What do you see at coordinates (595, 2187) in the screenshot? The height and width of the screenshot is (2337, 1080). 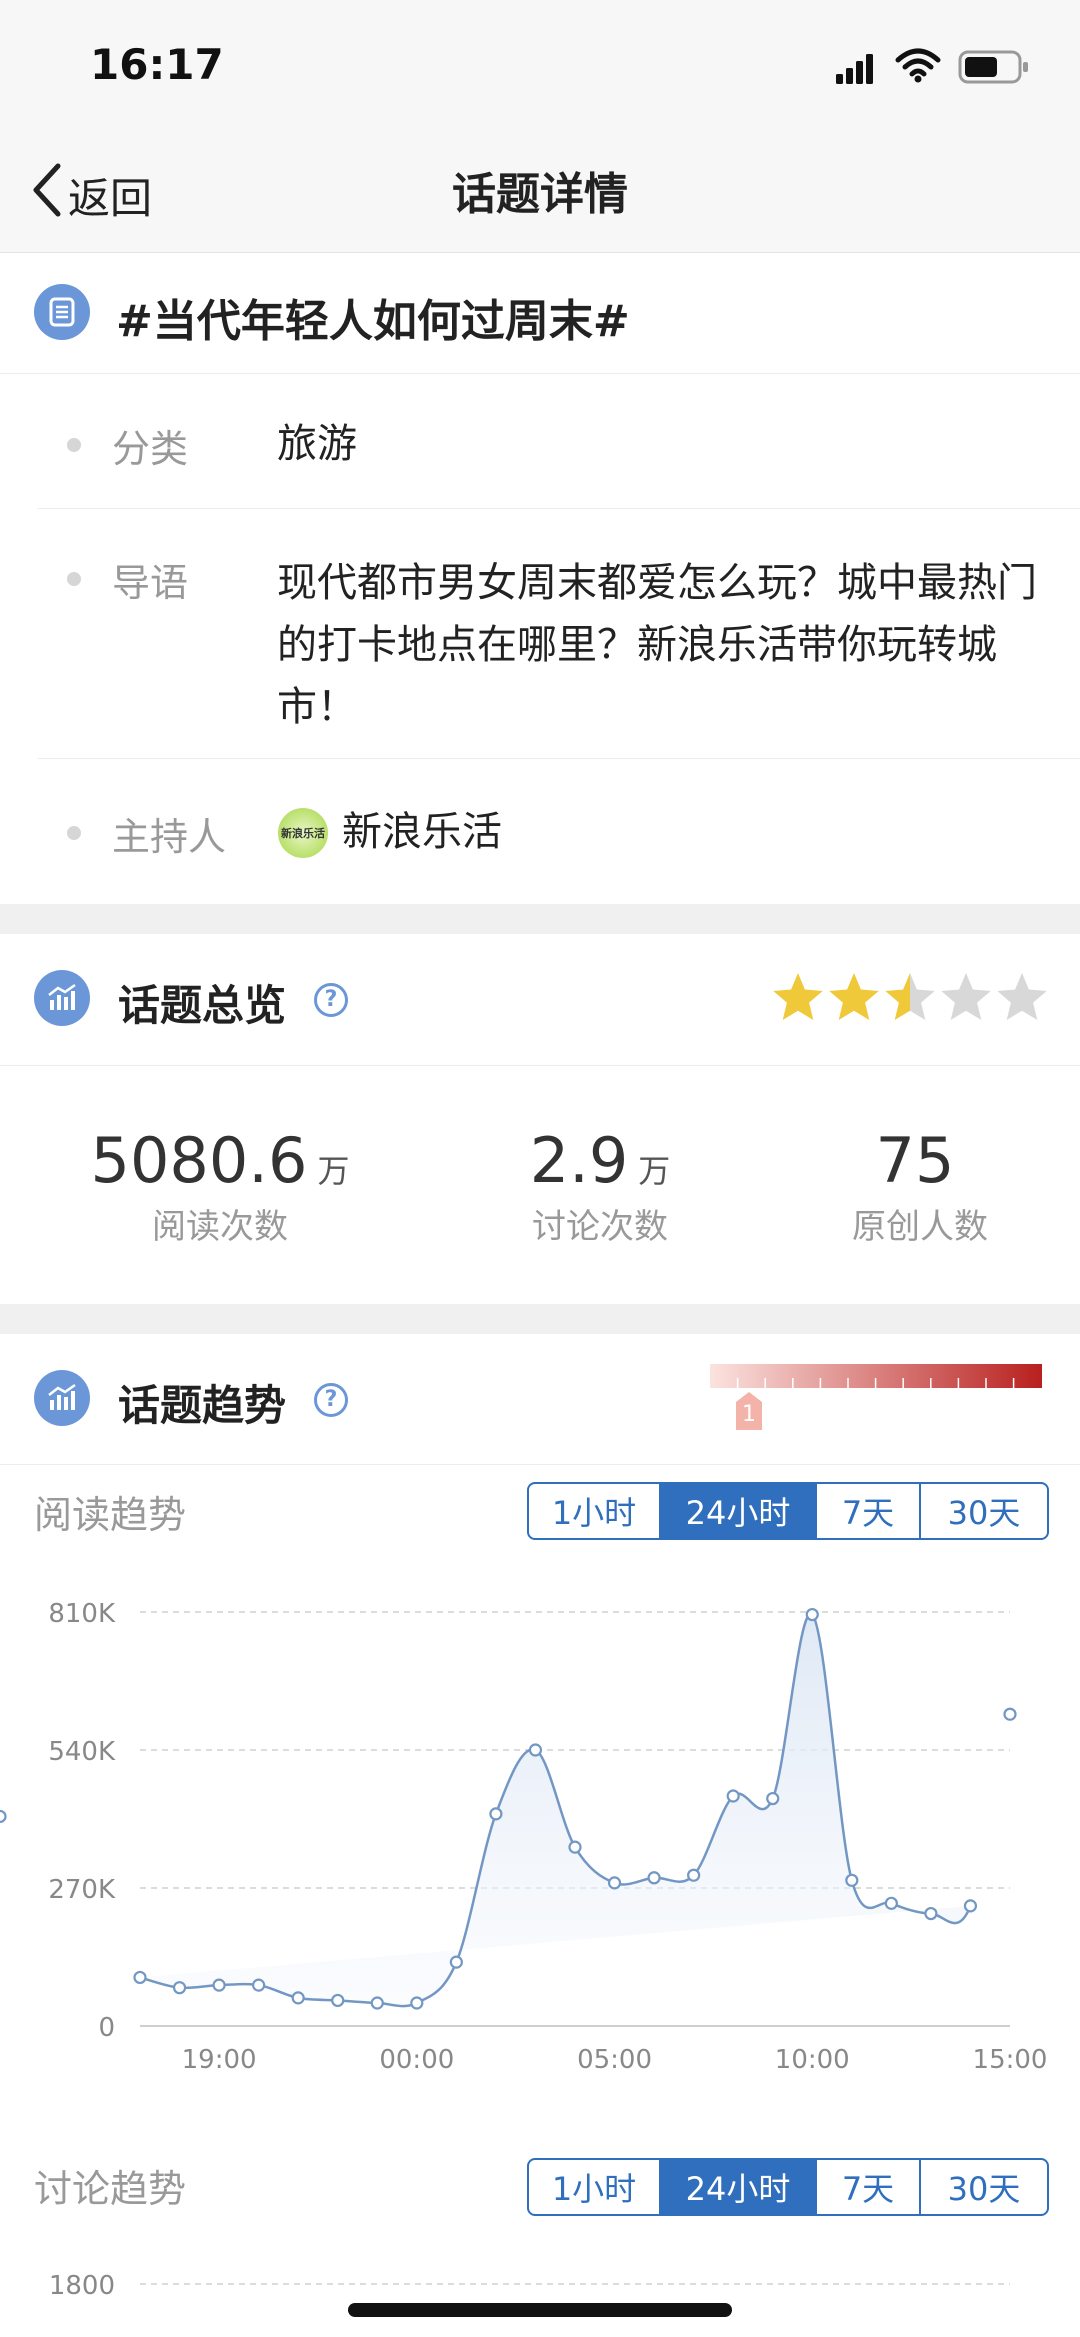 I see `discuss-range-1h: 1小时` at bounding box center [595, 2187].